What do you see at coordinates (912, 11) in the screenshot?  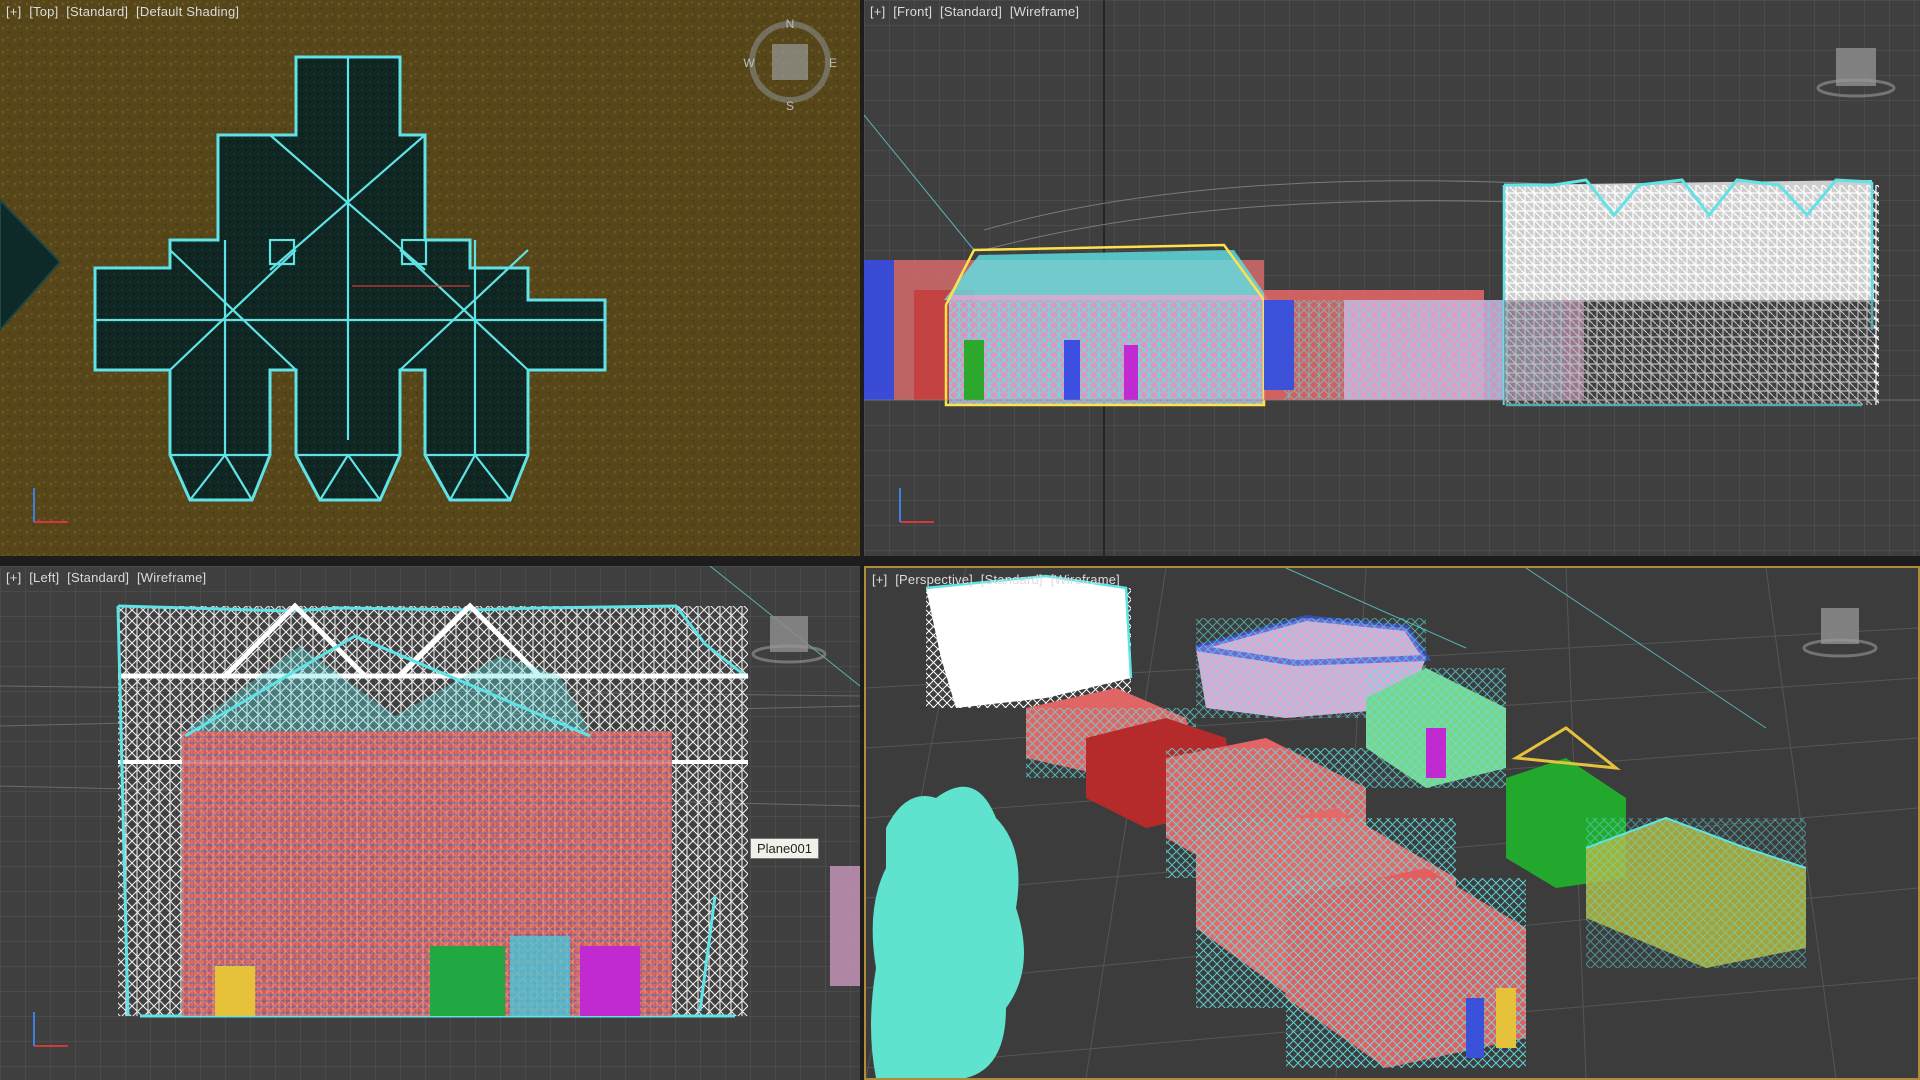 I see `vp-menu-view: [Front]` at bounding box center [912, 11].